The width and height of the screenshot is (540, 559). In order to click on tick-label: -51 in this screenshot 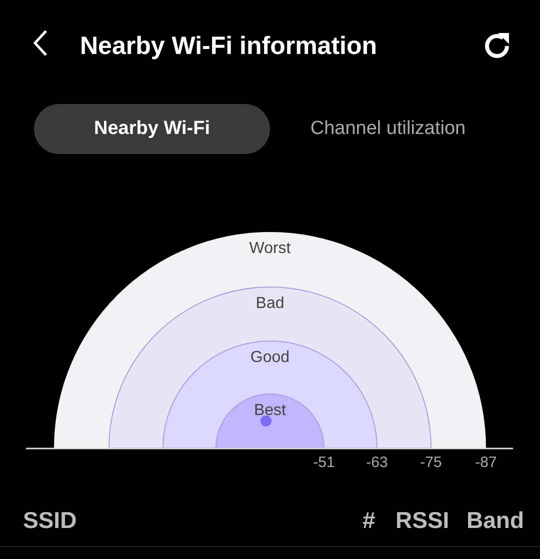, I will do `click(324, 462)`.